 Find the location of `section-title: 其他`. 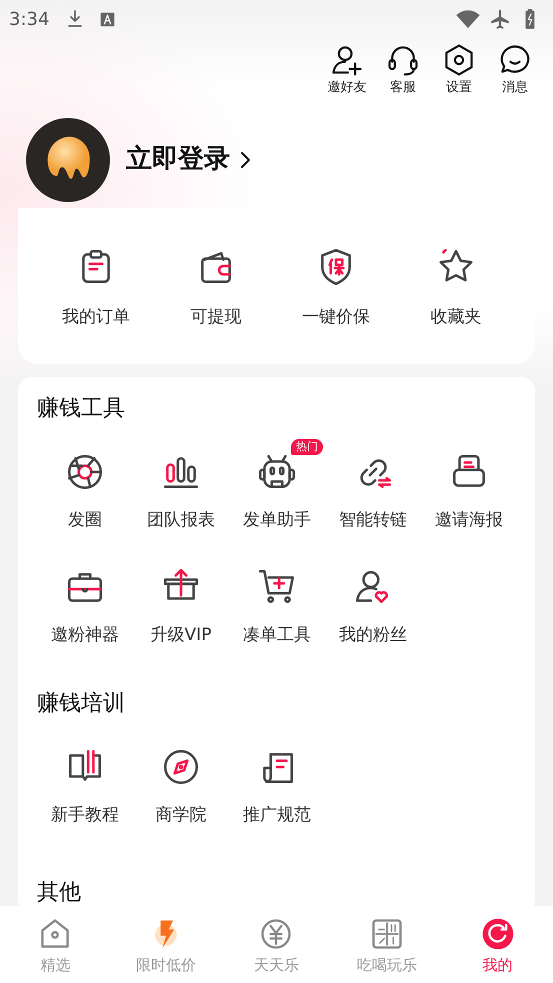

section-title: 其他 is located at coordinates (59, 892).